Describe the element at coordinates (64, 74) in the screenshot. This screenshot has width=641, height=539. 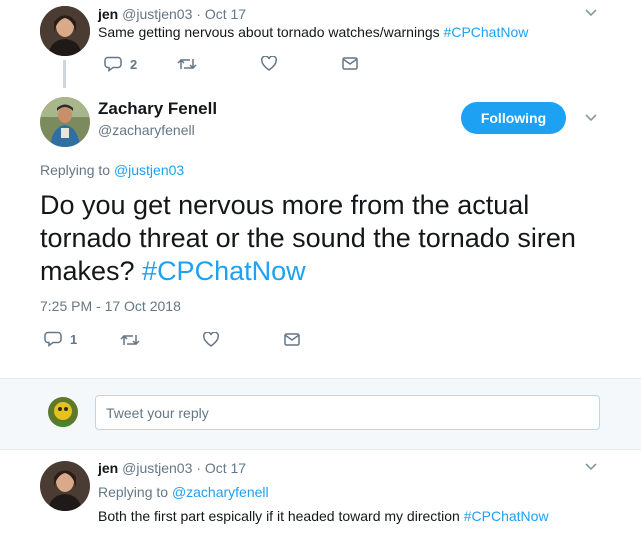
I see `thread-connector` at that location.